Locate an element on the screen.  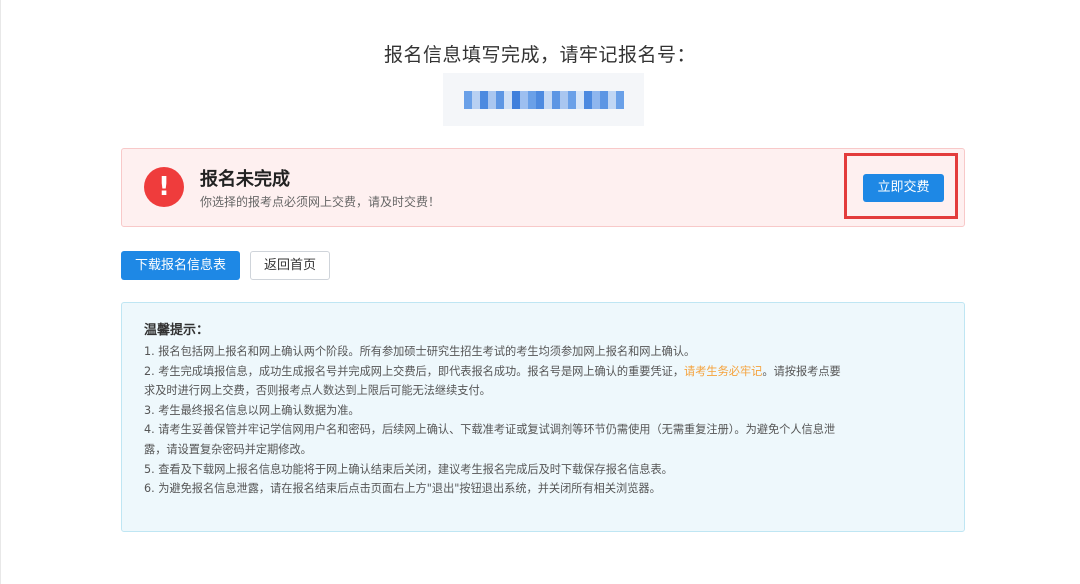
tips-line-2-continued: 求及时进行网上交费，否则报考点人数达到上限后可能无法继续支付。 is located at coordinates (317, 391).